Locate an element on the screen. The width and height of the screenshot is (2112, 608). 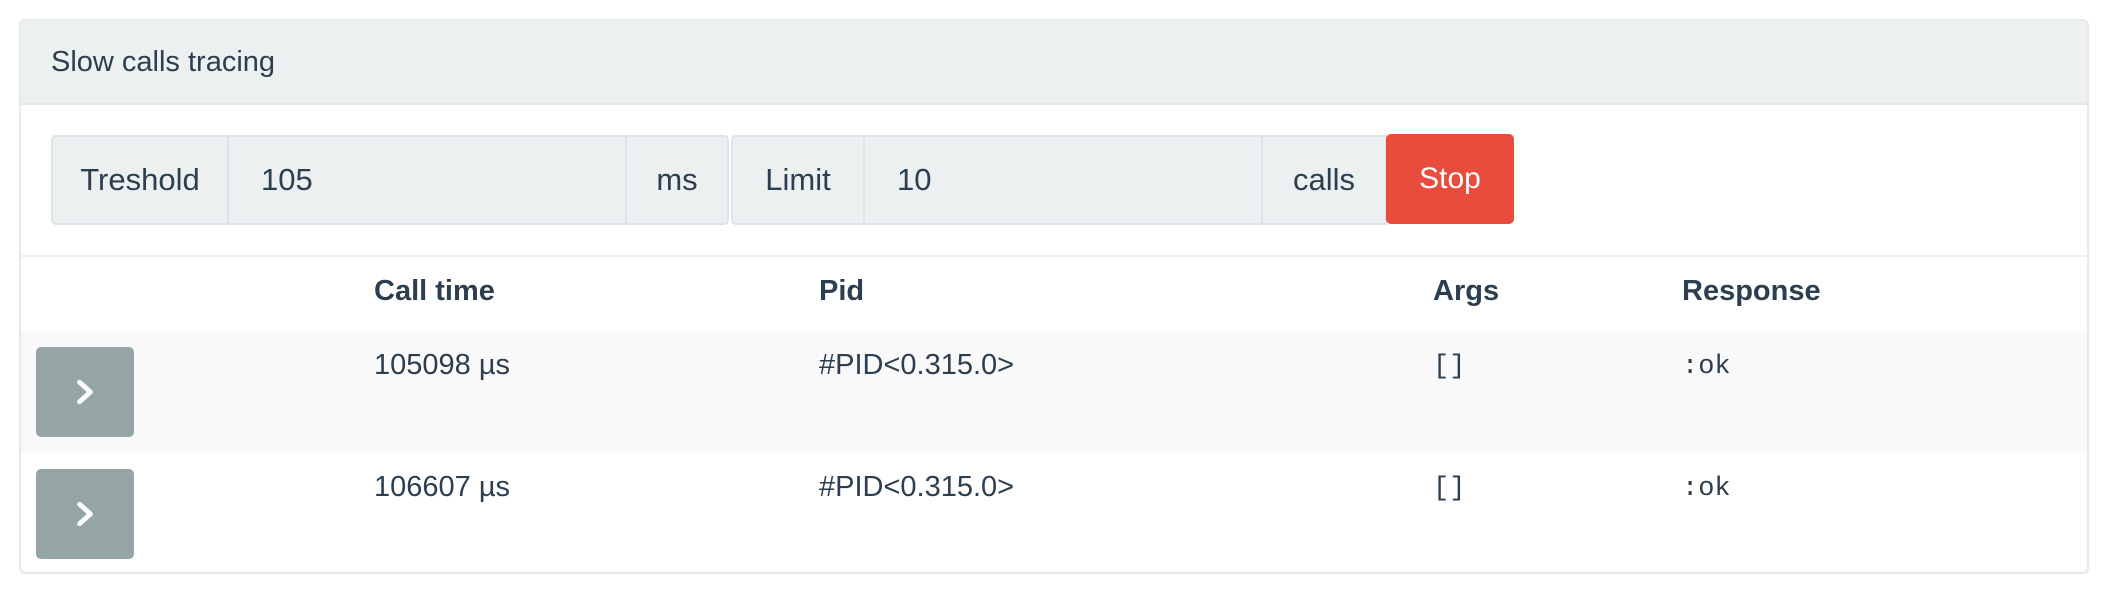
threshold-label-text: Treshold is located at coordinates (140, 179).